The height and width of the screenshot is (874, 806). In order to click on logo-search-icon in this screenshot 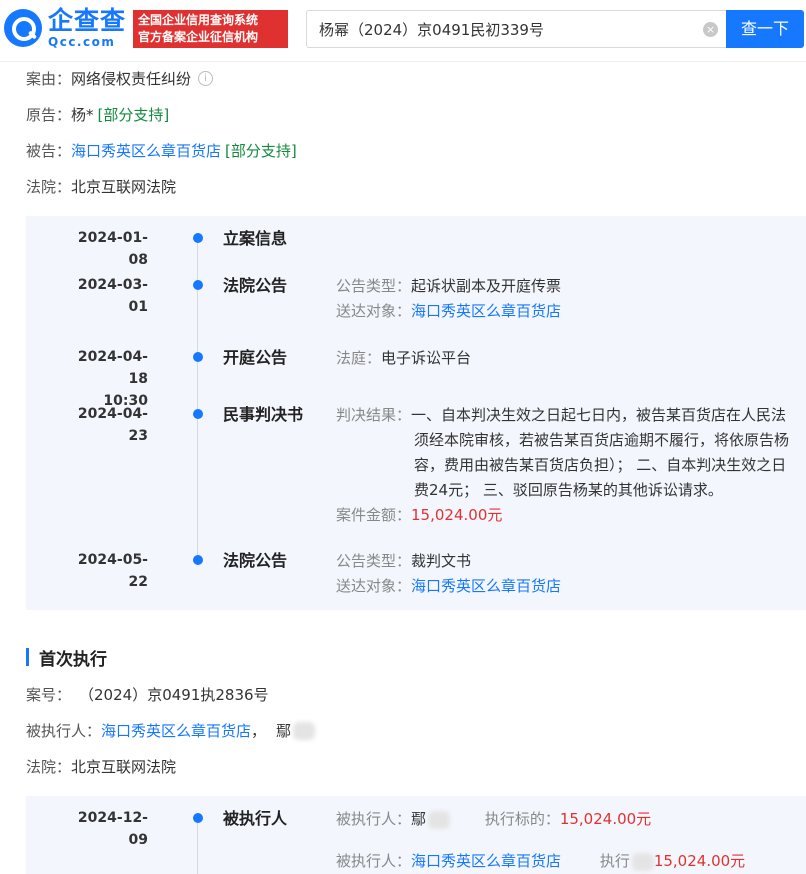, I will do `click(23, 28)`.